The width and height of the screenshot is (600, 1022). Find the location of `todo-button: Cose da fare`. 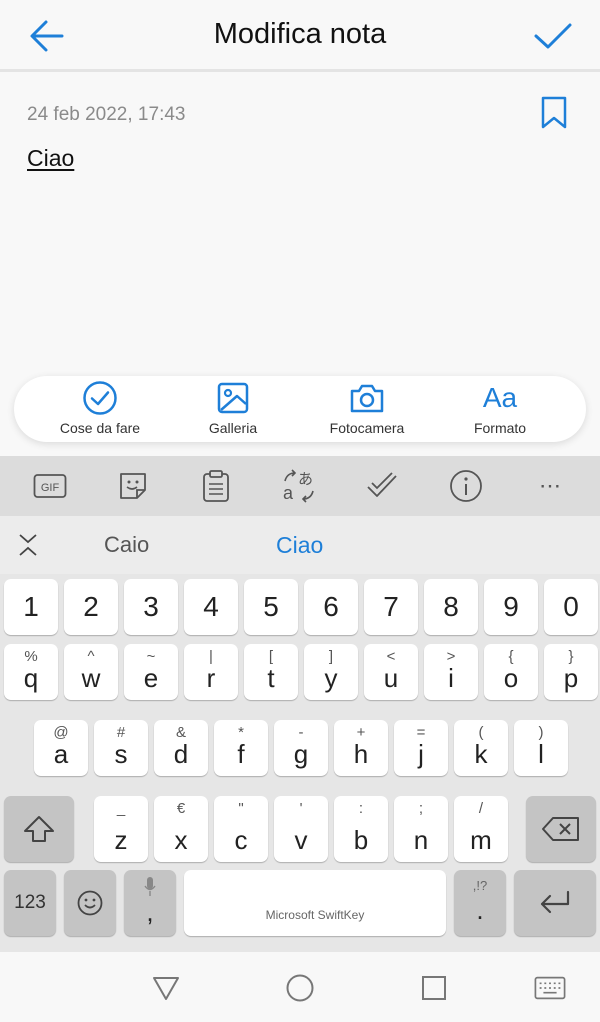

todo-button: Cose da fare is located at coordinates (100, 410).